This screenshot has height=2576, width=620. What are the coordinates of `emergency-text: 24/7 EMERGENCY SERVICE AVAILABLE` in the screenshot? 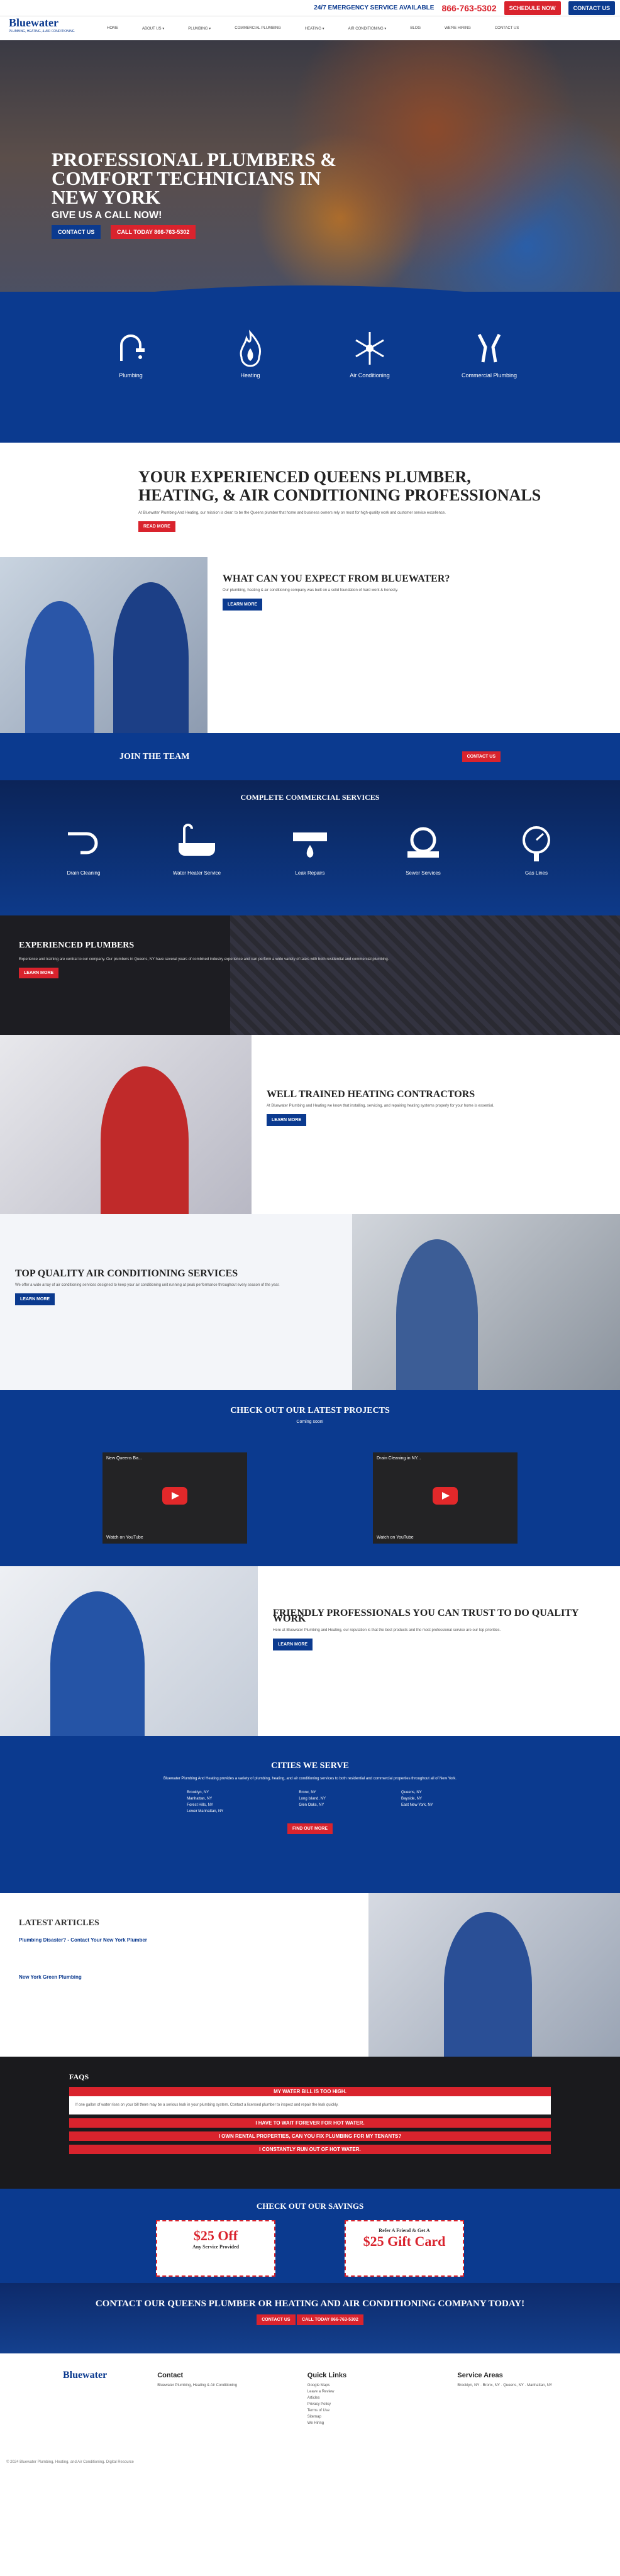 It's located at (374, 7).